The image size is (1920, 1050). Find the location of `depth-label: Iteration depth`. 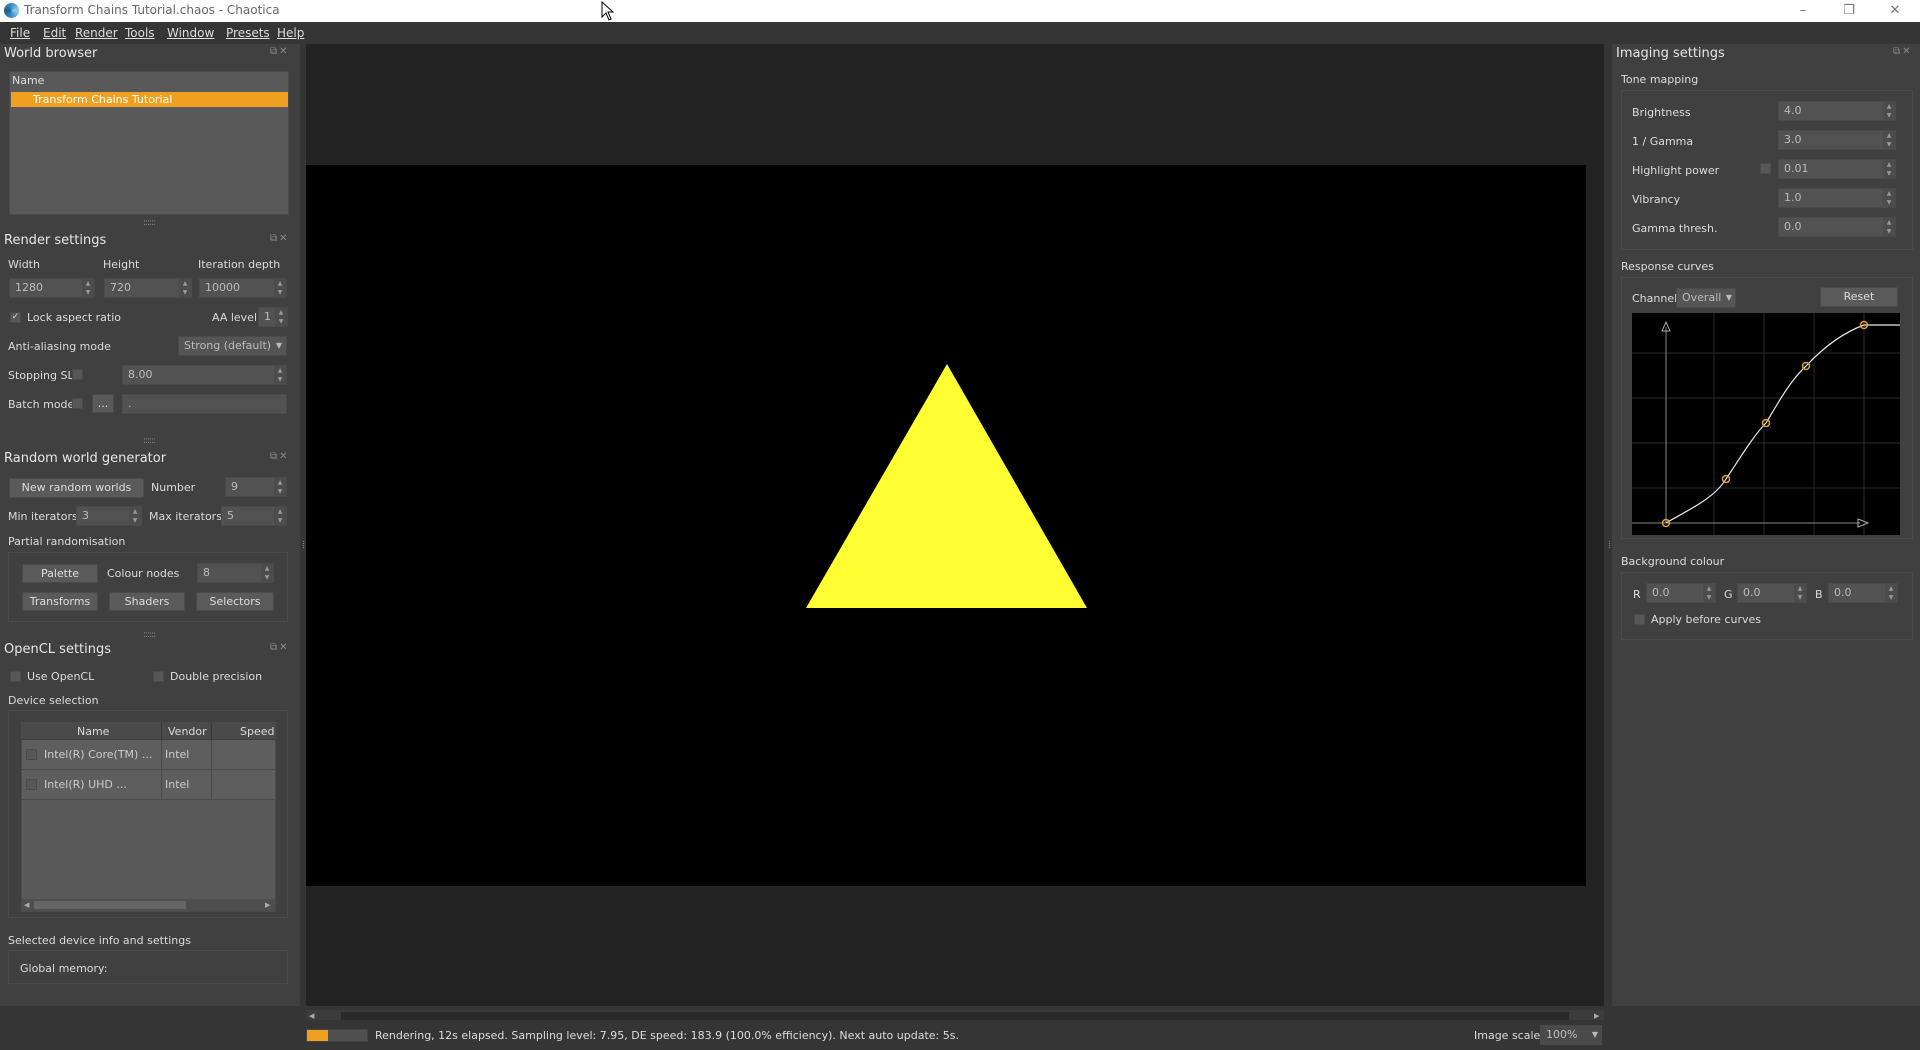

depth-label: Iteration depth is located at coordinates (239, 264).